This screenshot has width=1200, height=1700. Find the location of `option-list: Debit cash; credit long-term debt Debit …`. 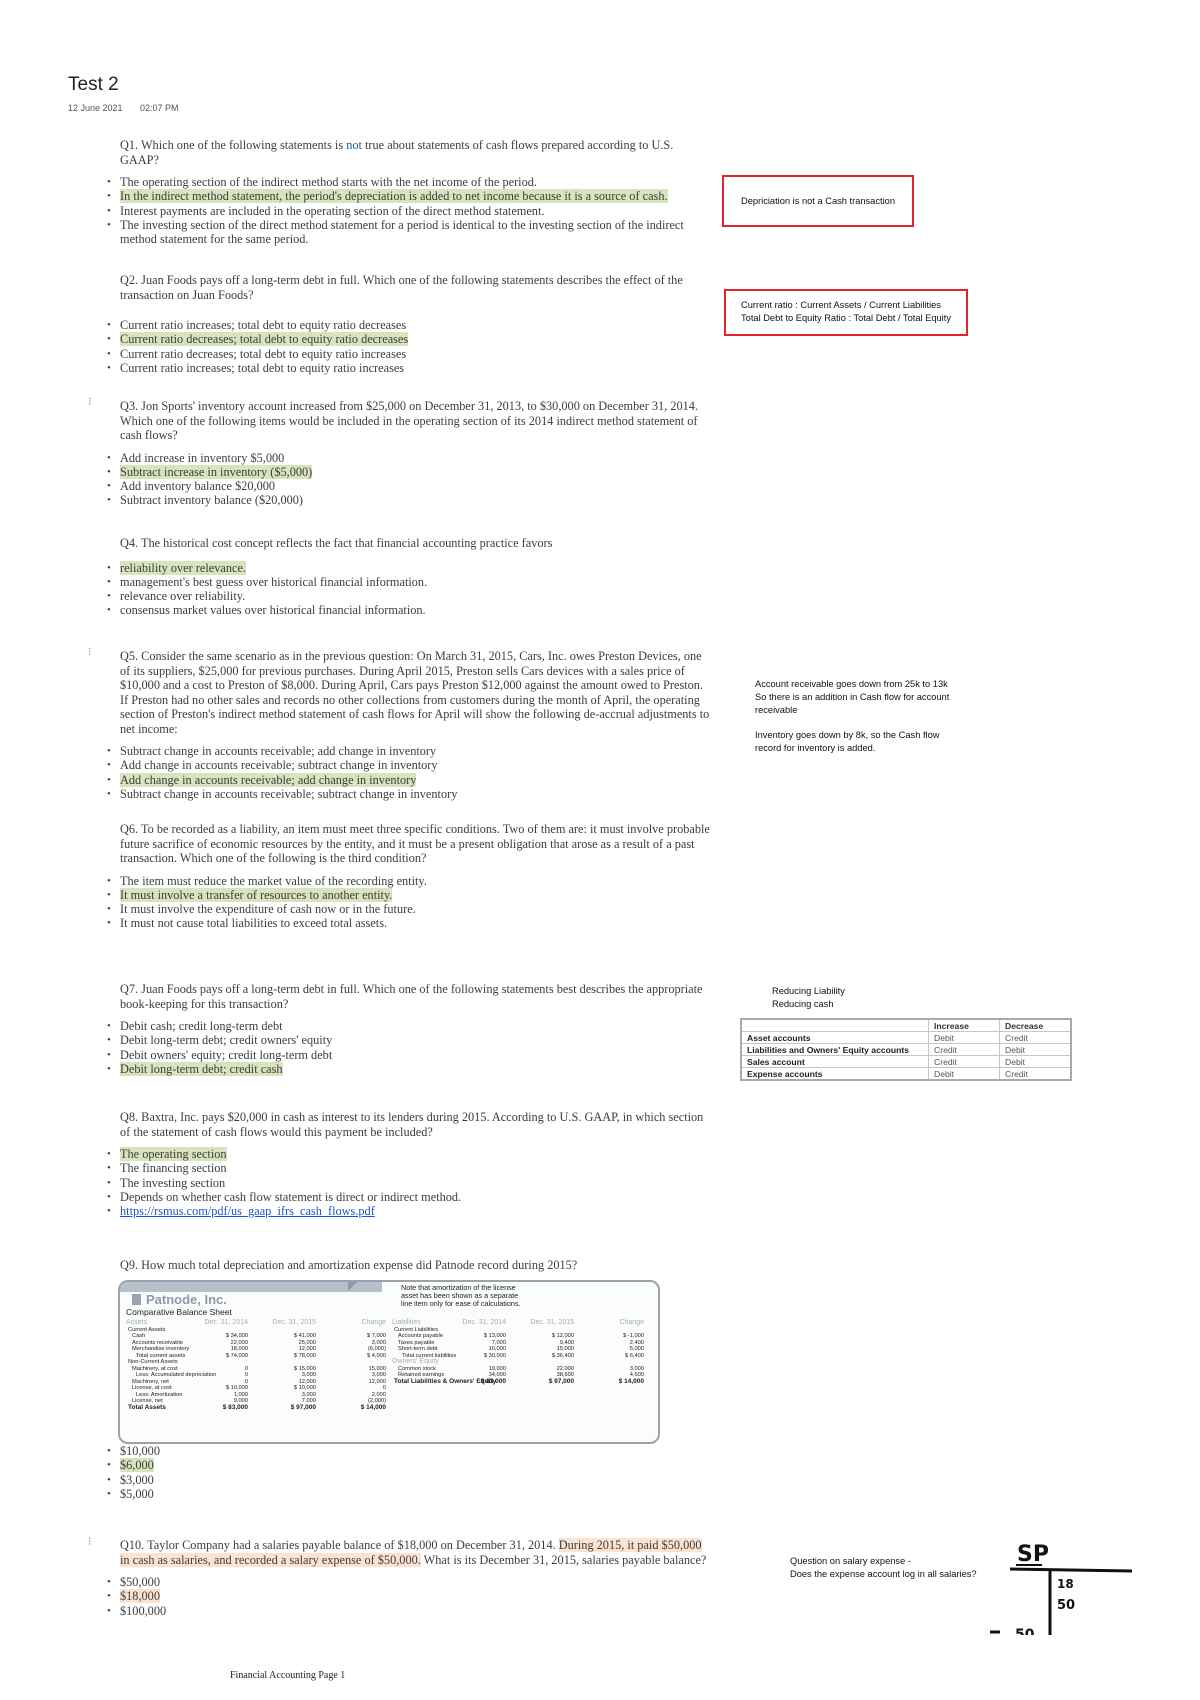

option-list: Debit cash; credit long-term debt Debit … is located at coordinates (408, 1047).